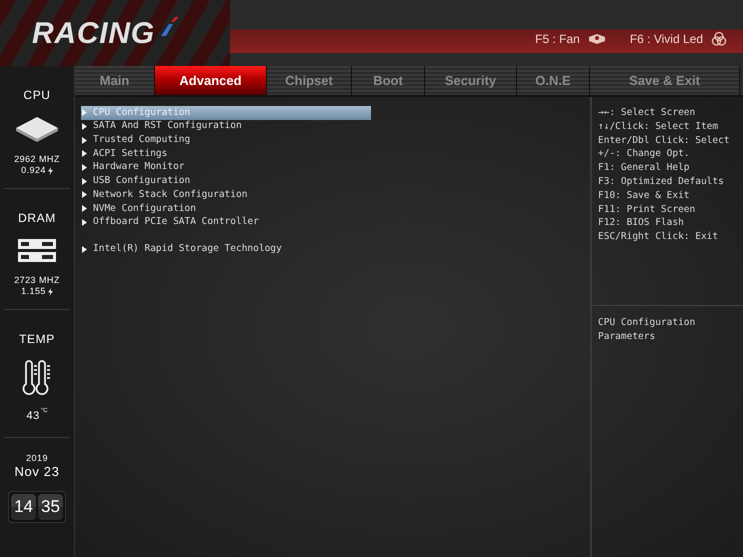  What do you see at coordinates (33, 291) in the screenshot?
I see `voltage-value: 1.155` at bounding box center [33, 291].